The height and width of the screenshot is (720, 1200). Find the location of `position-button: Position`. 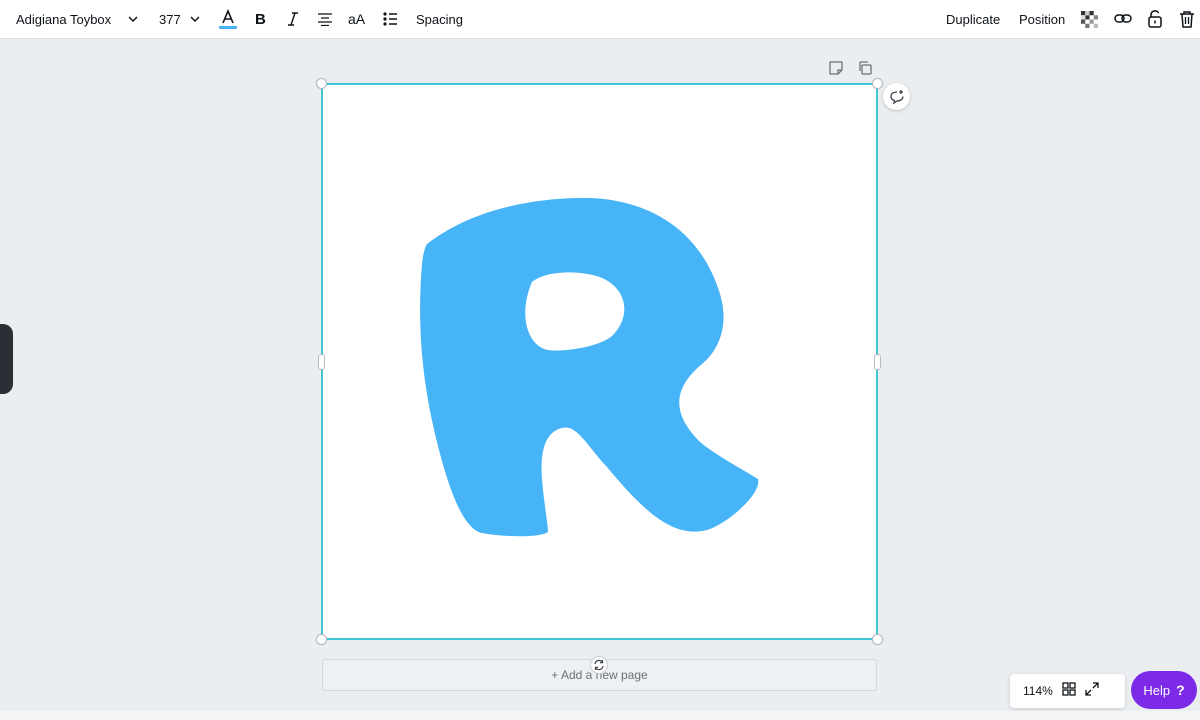

position-button: Position is located at coordinates (1042, 19).